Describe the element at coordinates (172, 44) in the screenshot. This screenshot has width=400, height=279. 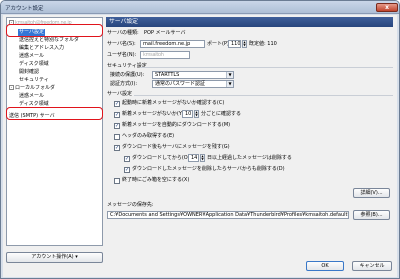
I see `server-name-field: mail.freedom.ne.jp` at that location.